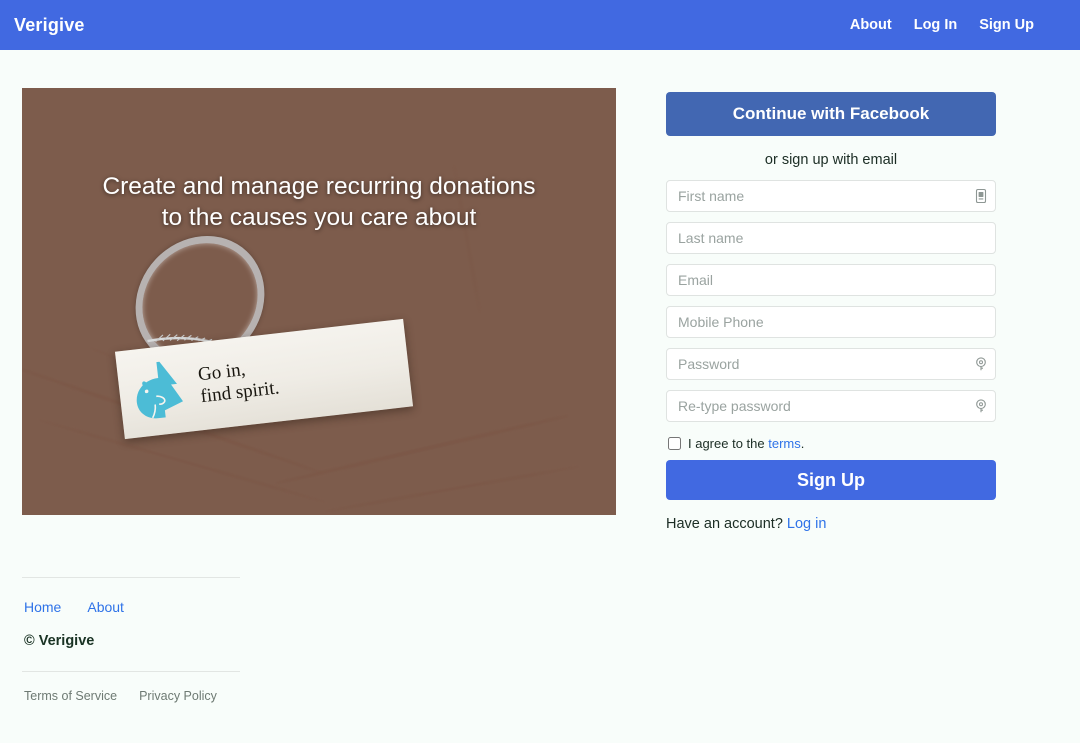 This screenshot has width=1080, height=743. Describe the element at coordinates (59, 641) in the screenshot. I see `copyright-text: © Verigive` at that location.